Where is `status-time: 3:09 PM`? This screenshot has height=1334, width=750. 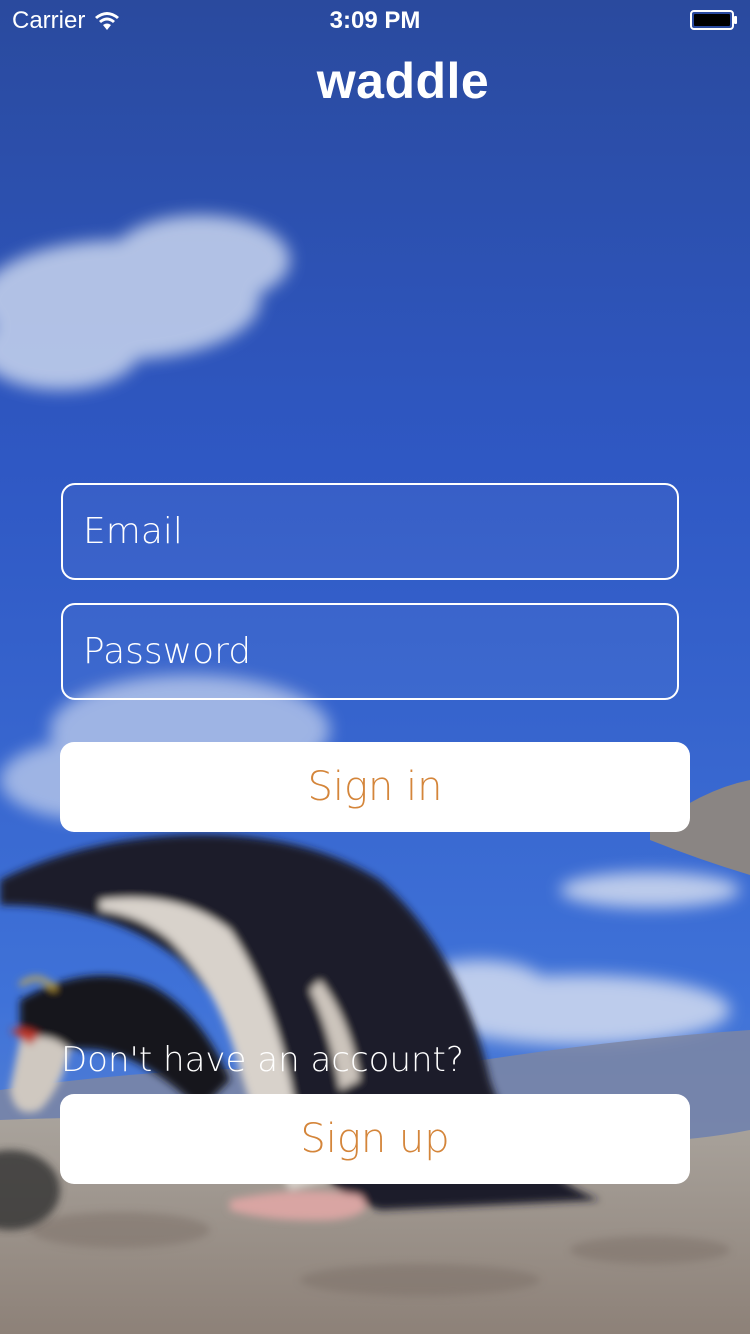
status-time: 3:09 PM is located at coordinates (375, 20).